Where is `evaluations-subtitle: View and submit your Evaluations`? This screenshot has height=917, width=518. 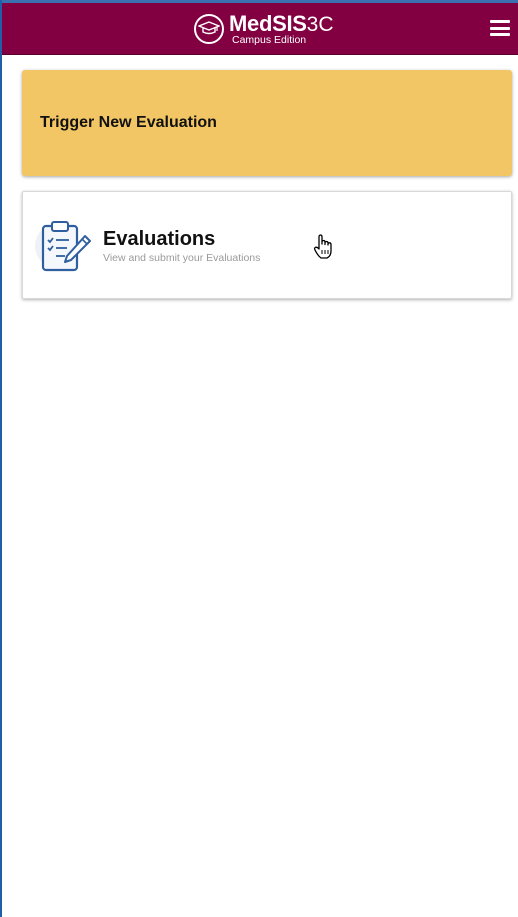
evaluations-subtitle: View and submit your Evaluations is located at coordinates (182, 258).